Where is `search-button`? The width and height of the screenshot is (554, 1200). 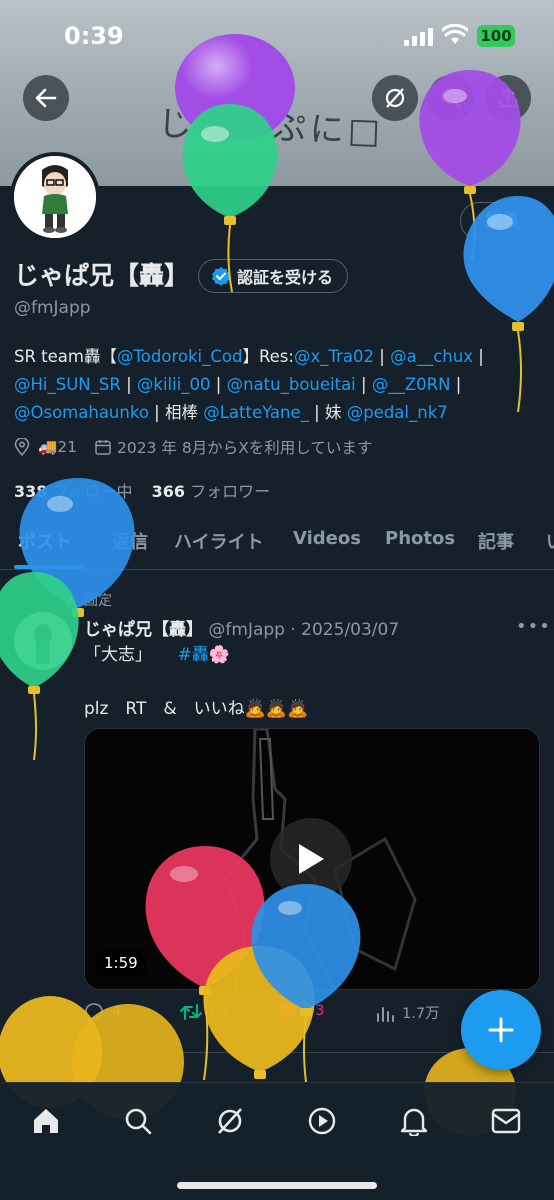
search-button is located at coordinates (451, 98).